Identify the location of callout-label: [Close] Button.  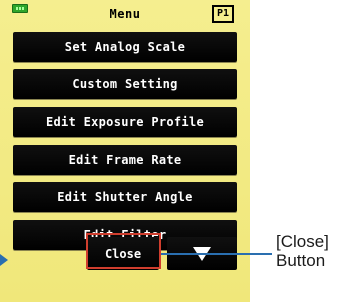
(302, 251).